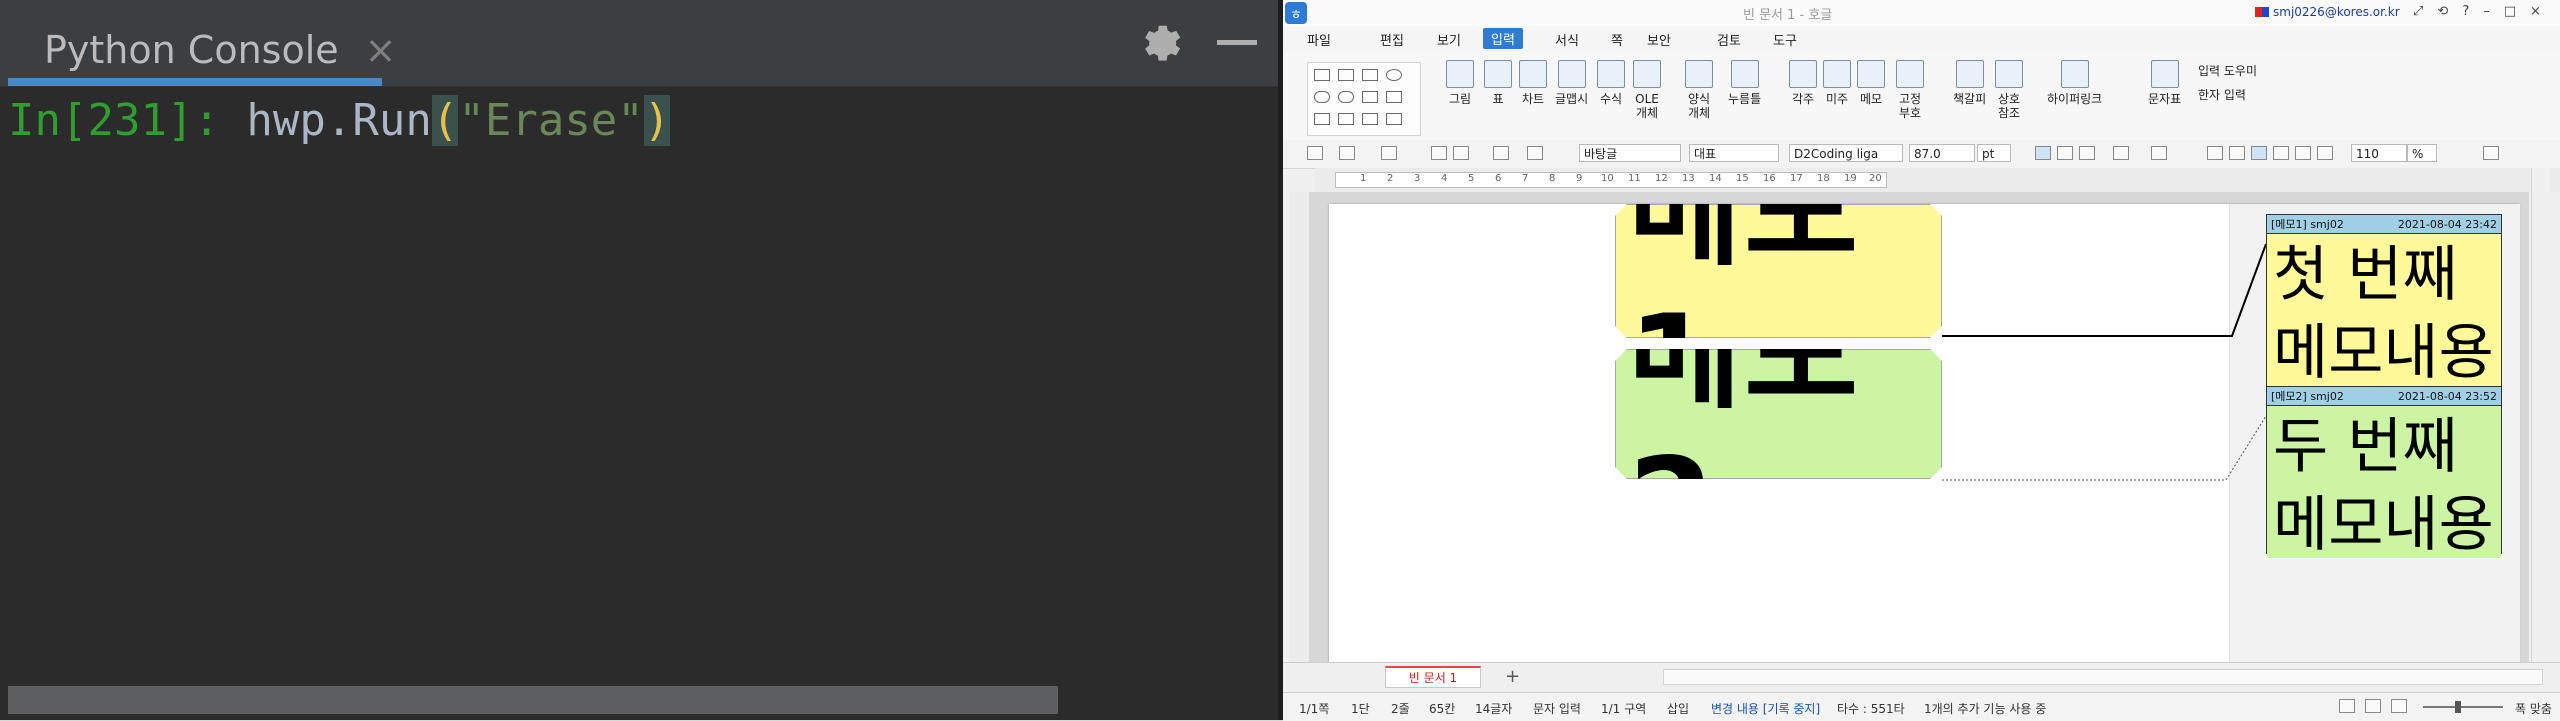 Image resolution: width=2560 pixels, height=721 pixels. What do you see at coordinates (1370, 97) in the screenshot?
I see `polygon-shape-icon` at bounding box center [1370, 97].